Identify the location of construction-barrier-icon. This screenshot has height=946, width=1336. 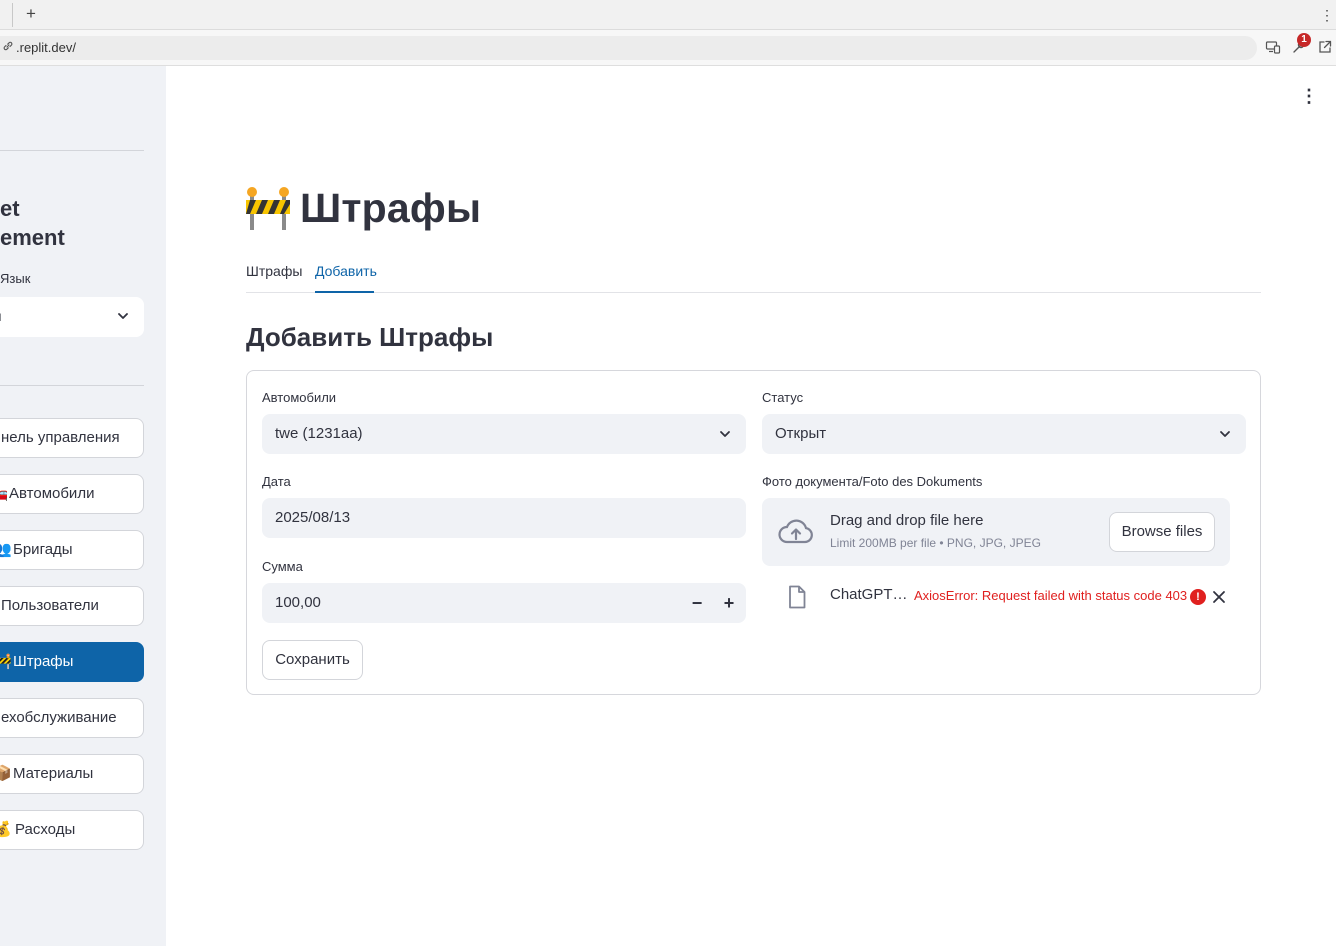
(268, 208).